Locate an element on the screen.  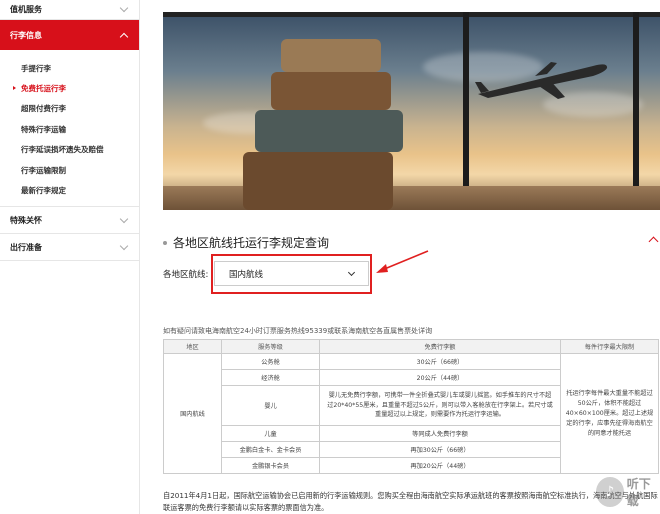
sidebar-sub-item-restrictions: 行李运输限制 is located at coordinates (69, 170).